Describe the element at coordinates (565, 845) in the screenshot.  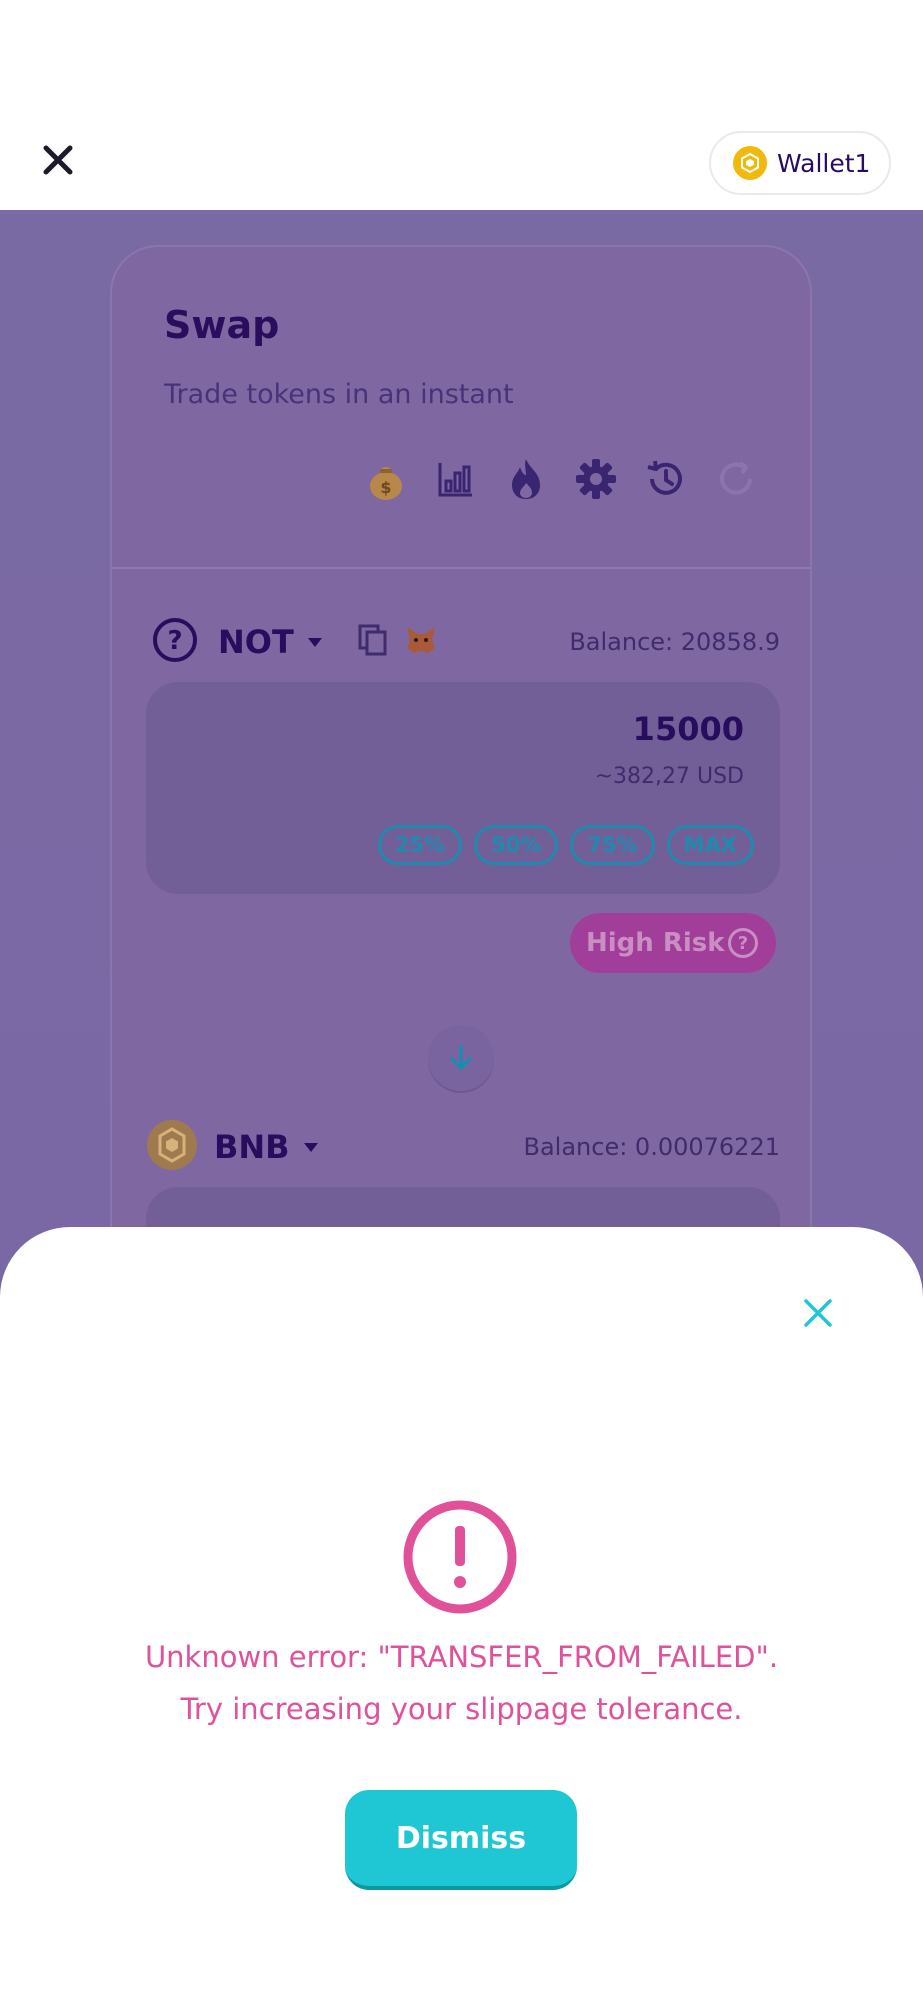
I see `percent-buttons: 25% 50% 75% MAX` at that location.